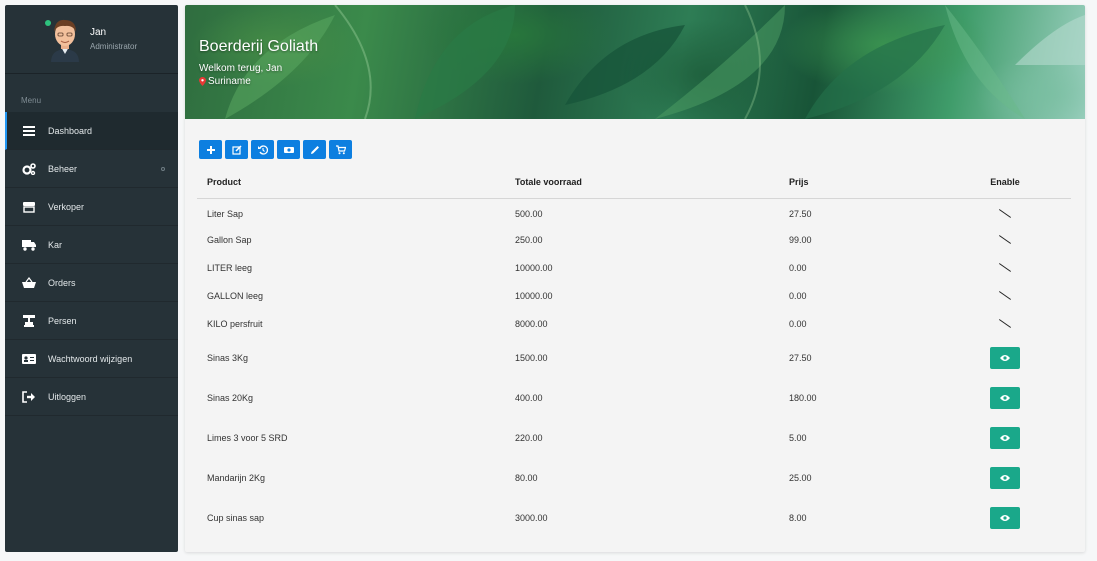  What do you see at coordinates (634, 324) in the screenshot?
I see `table-row: KILO persfruit 8000.00 0.00` at bounding box center [634, 324].